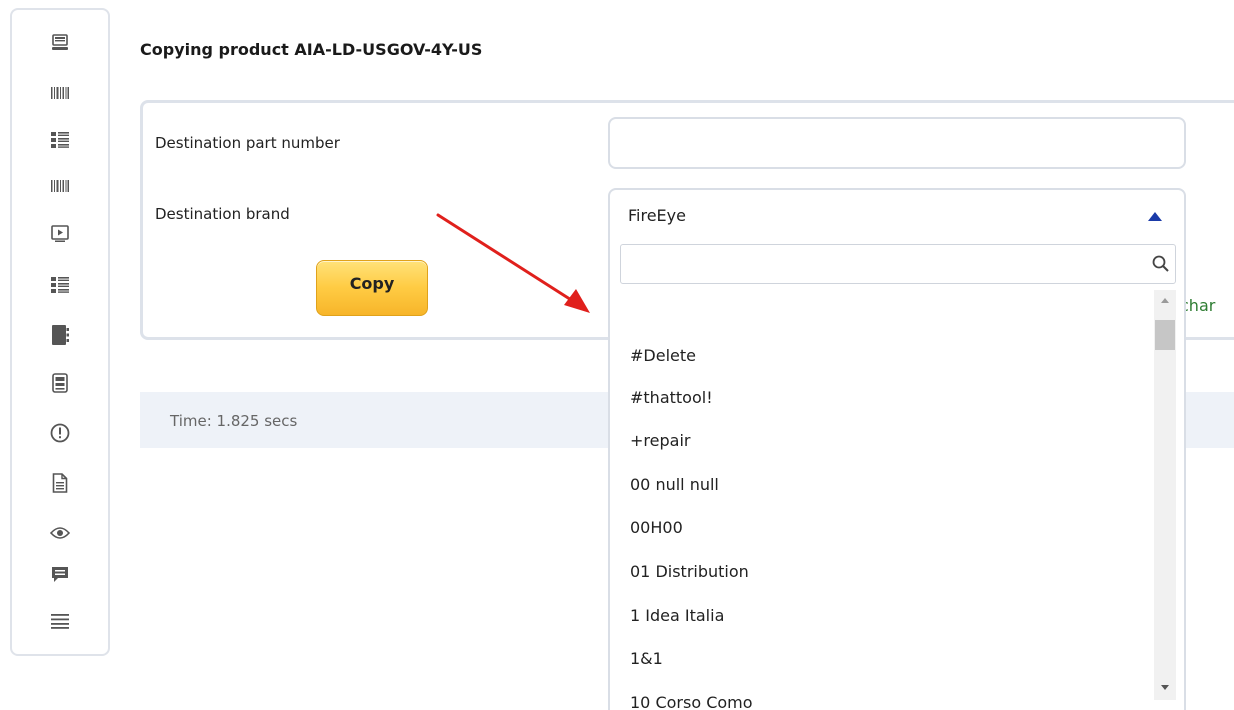  What do you see at coordinates (60, 621) in the screenshot?
I see `menu-lines-icon` at bounding box center [60, 621].